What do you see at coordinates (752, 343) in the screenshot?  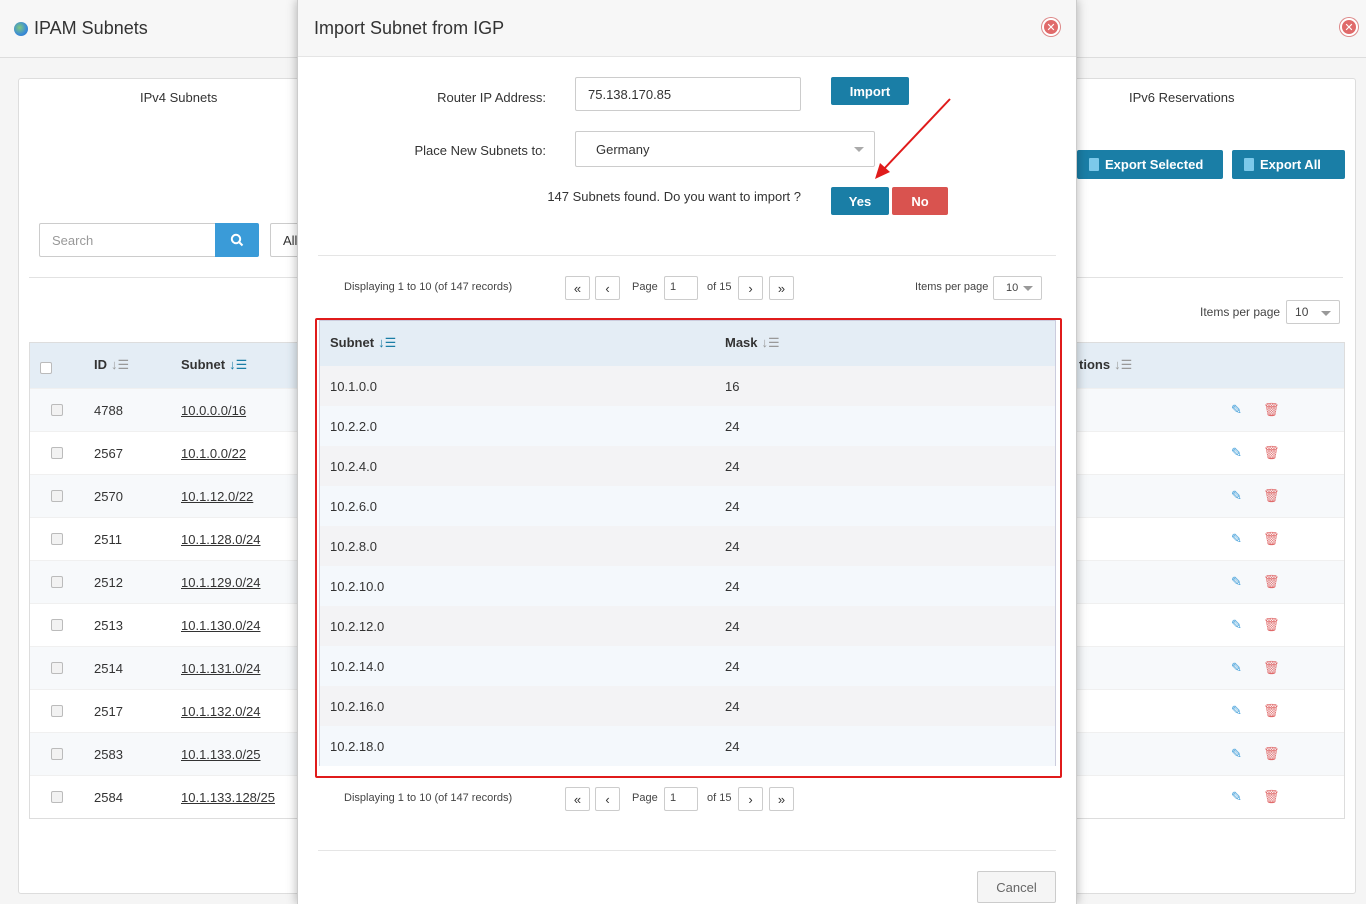 I see `column-header-mask: Mask ↓☰` at bounding box center [752, 343].